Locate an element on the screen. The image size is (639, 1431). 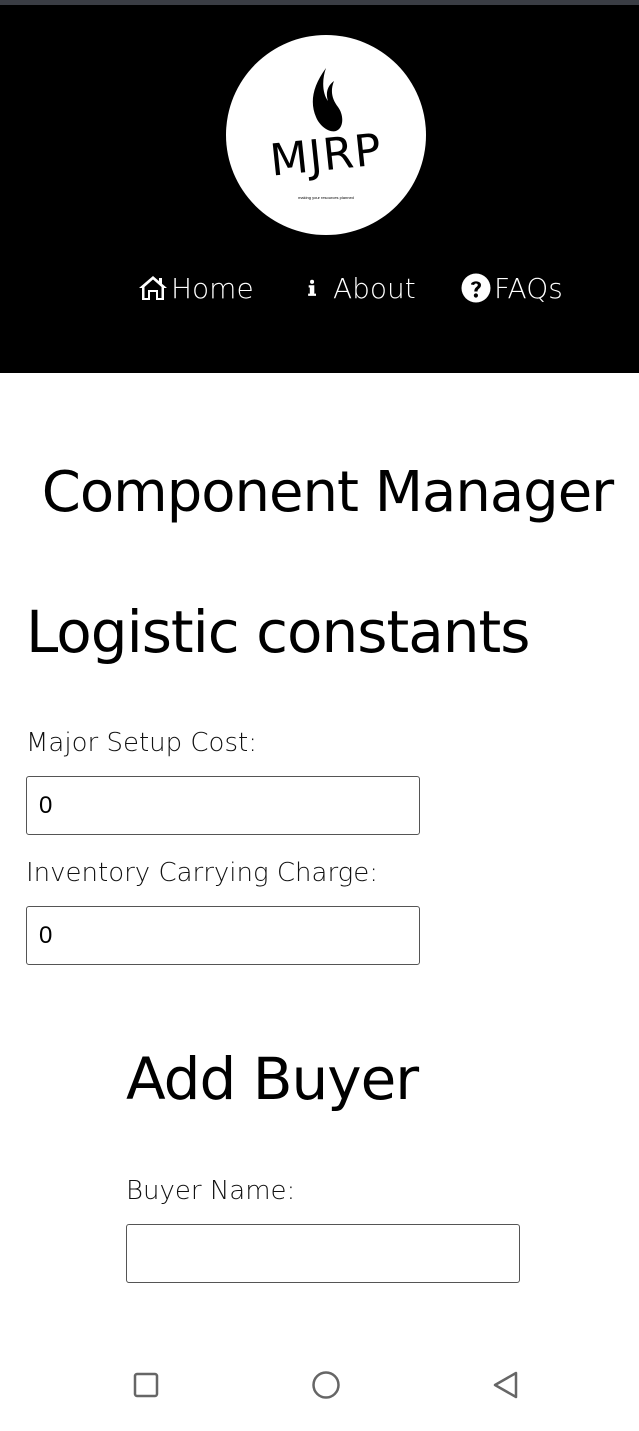
nav-about-label: About is located at coordinates (374, 288).